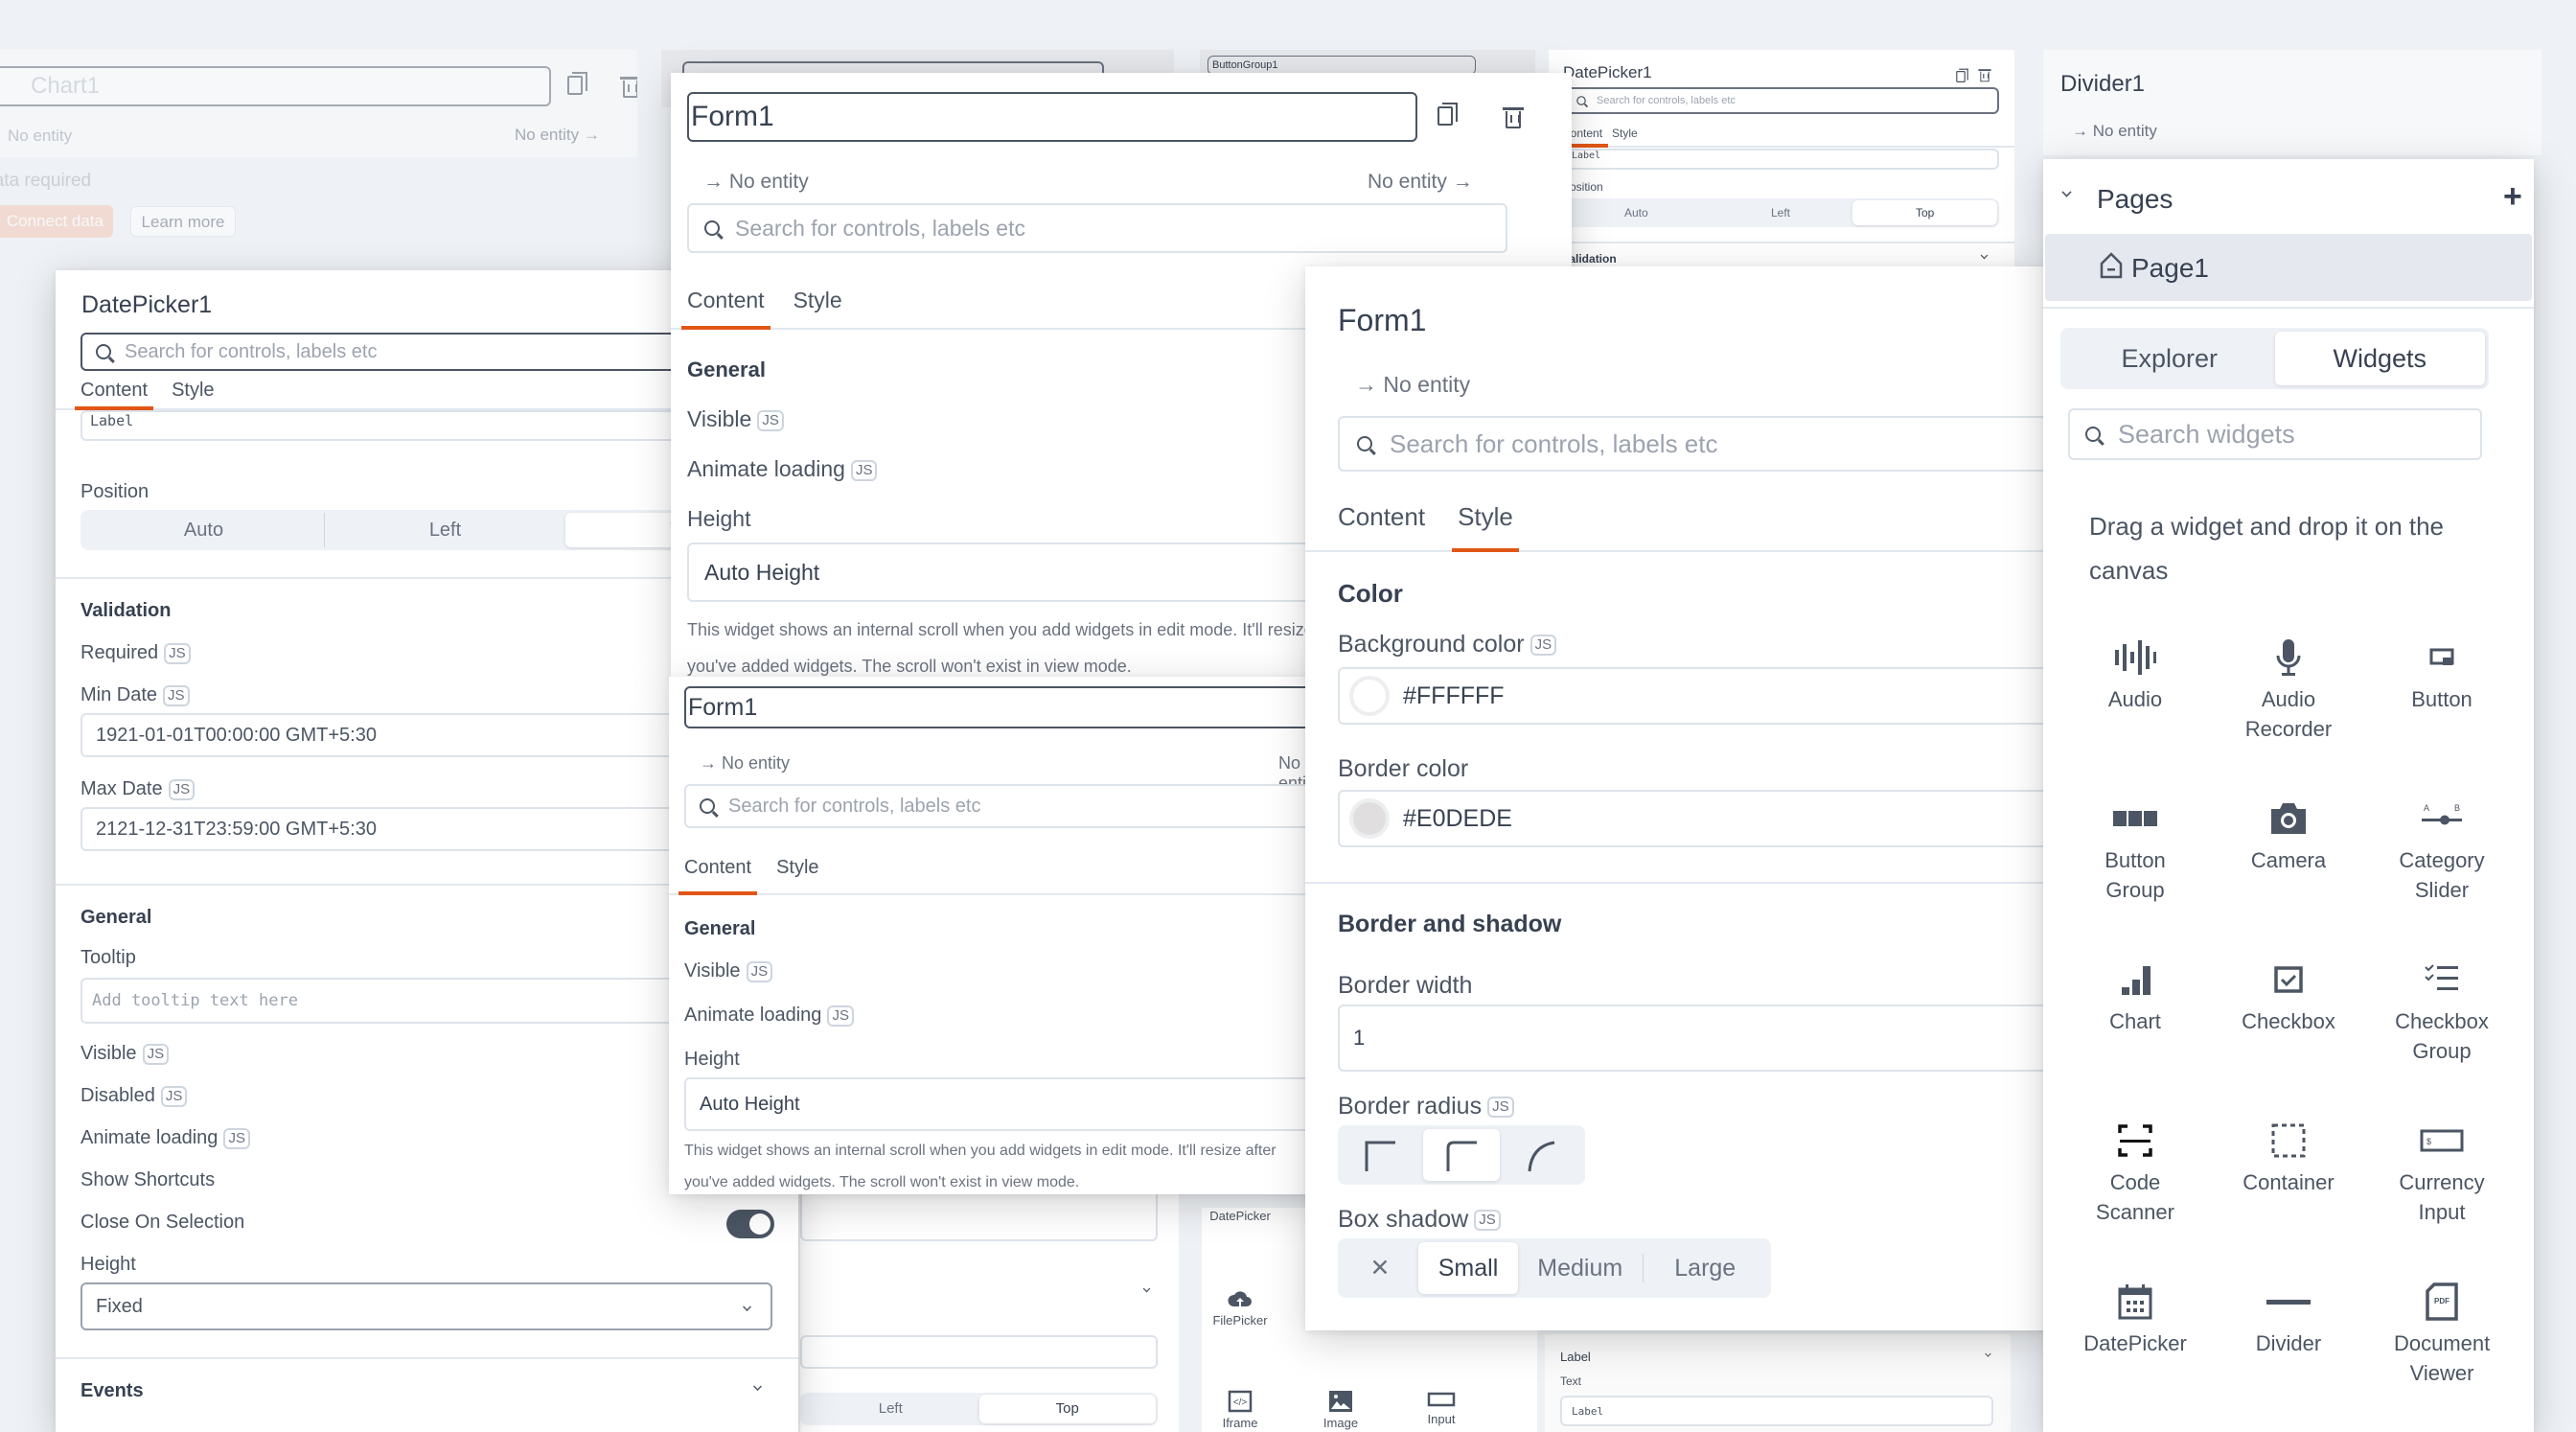 The width and height of the screenshot is (2576, 1432). Describe the element at coordinates (750, 1224) in the screenshot. I see `close-on-selection-toggle` at that location.